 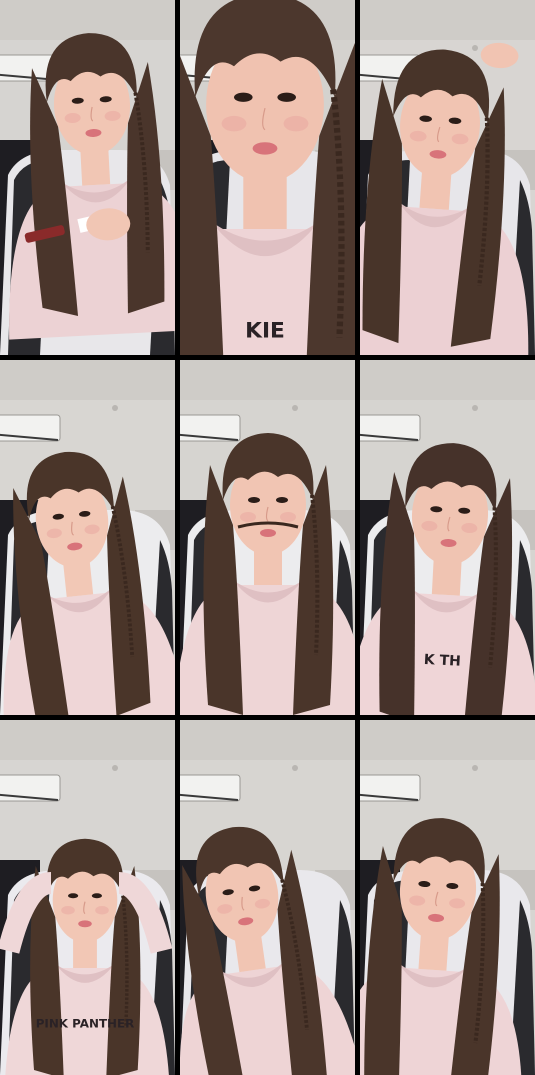 What do you see at coordinates (442, 661) in the screenshot?
I see `hoodie-print: K TH` at bounding box center [442, 661].